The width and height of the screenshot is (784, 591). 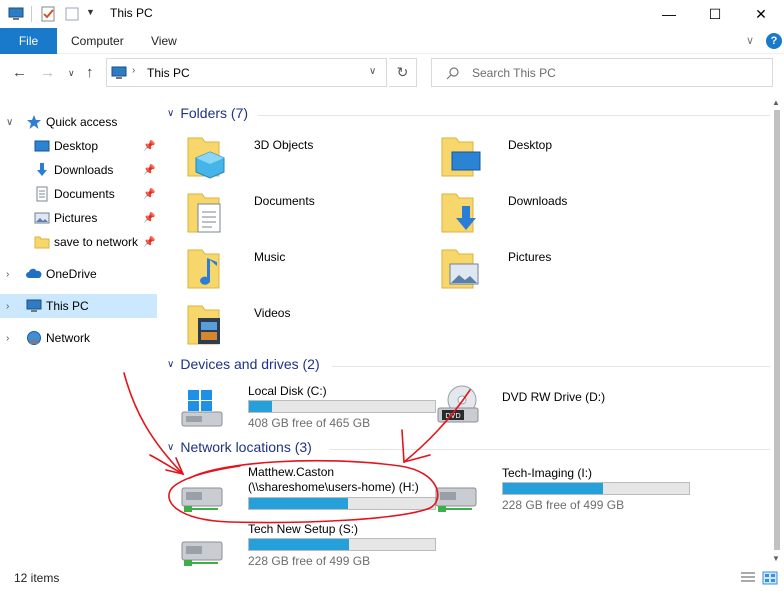 I want to click on dvd-badge: DVD, so click(x=452, y=416).